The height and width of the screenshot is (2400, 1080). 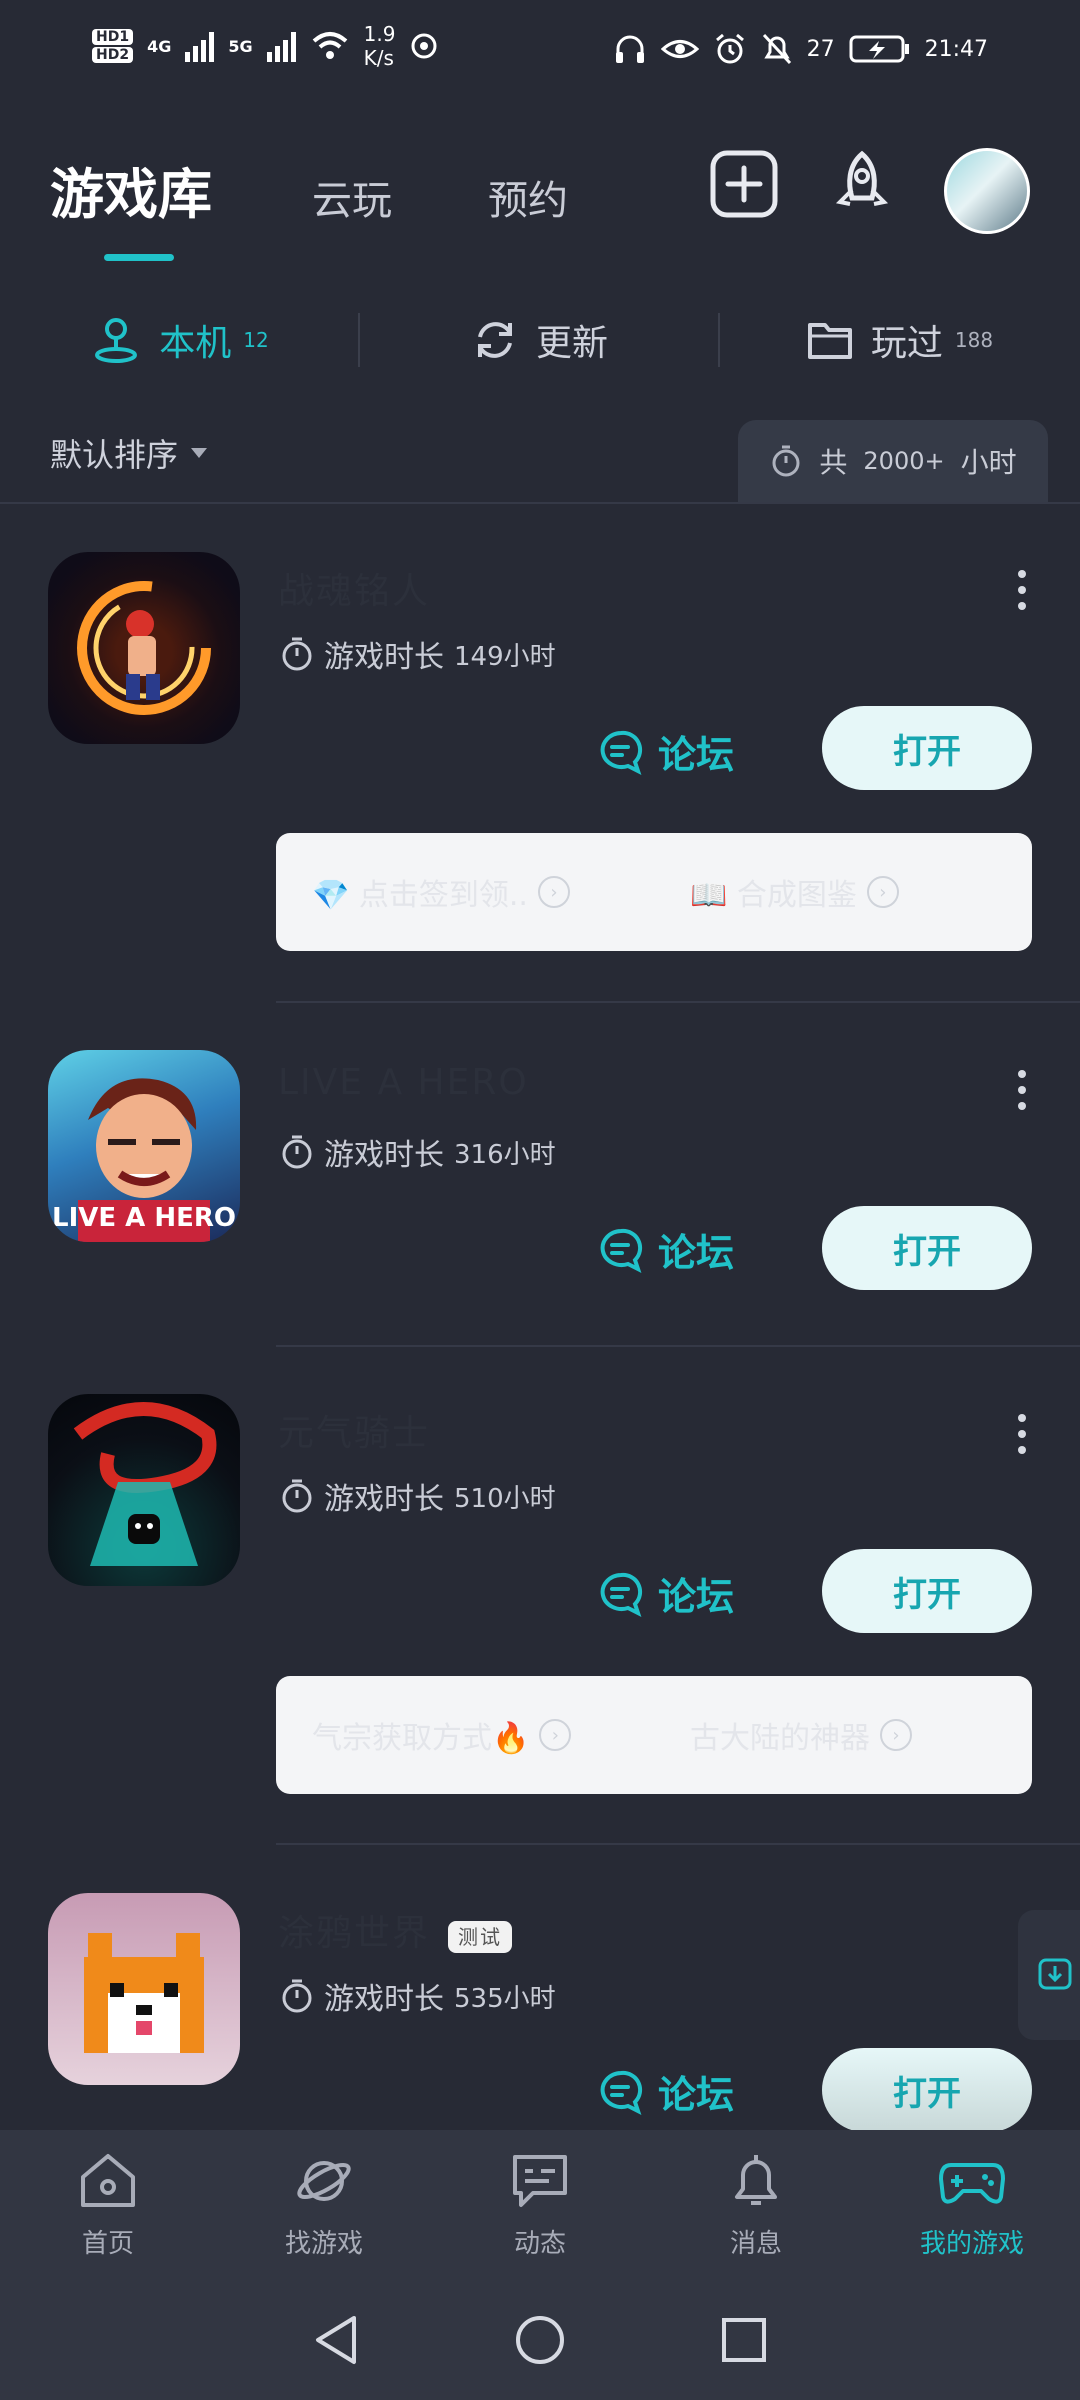 I want to click on quick-link: 💎 点击签到领.. ›, so click(x=465, y=892).